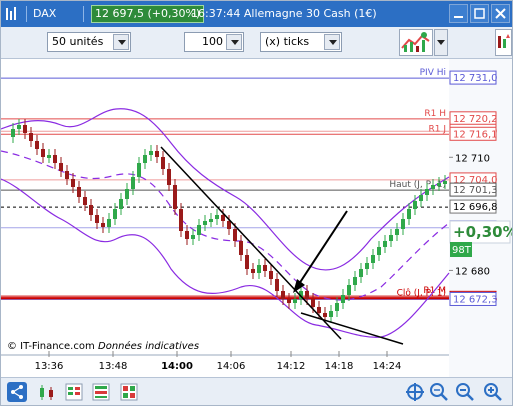 This screenshot has height=406, width=513. I want to click on close-button, so click(500, 13).